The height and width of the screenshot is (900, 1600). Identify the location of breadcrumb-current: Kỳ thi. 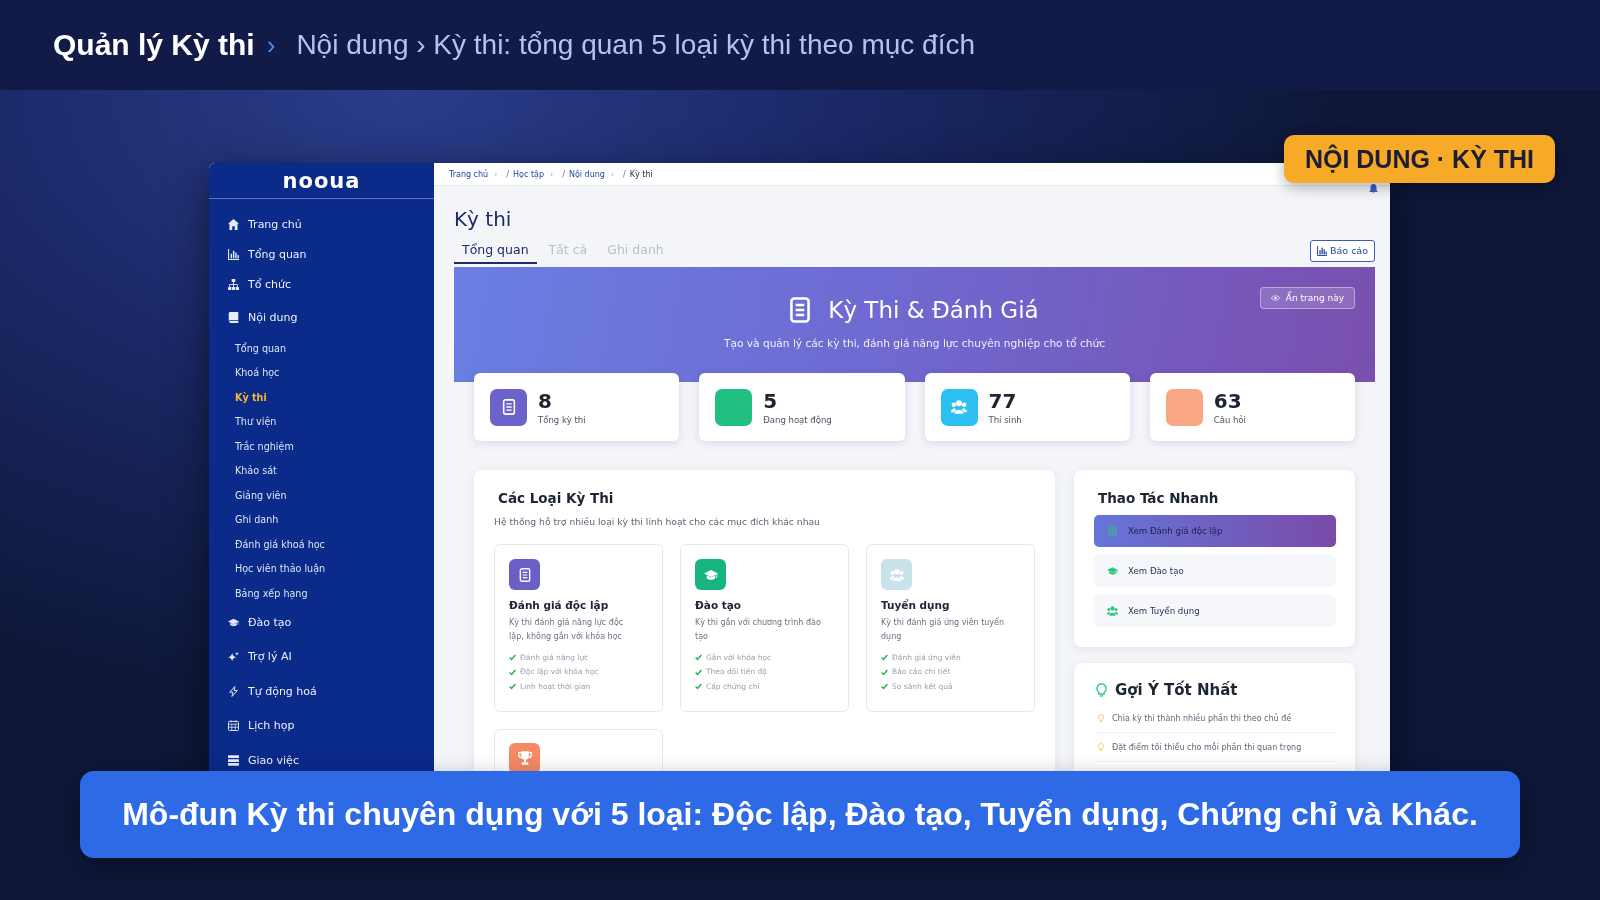
(641, 174).